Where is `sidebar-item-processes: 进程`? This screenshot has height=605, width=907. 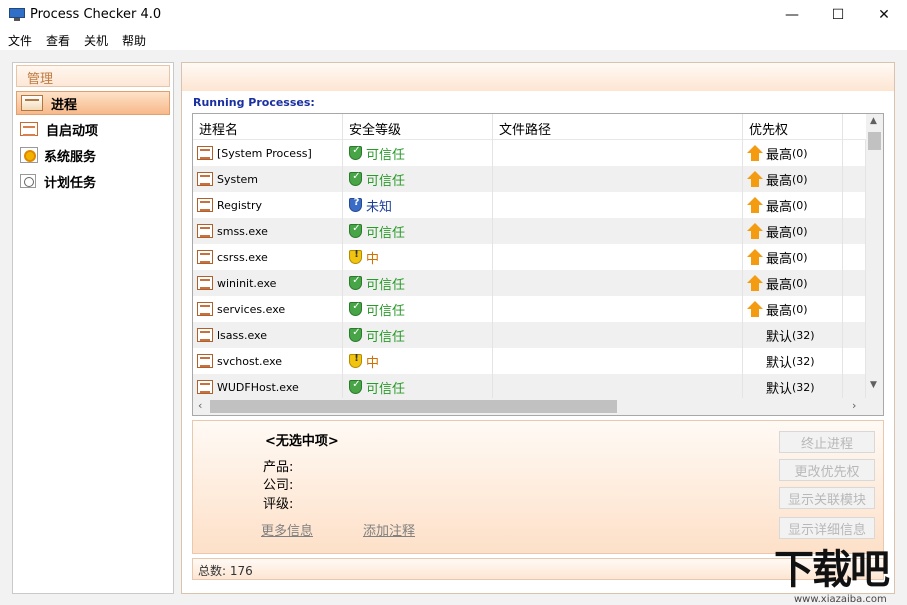
sidebar-item-processes: 进程 is located at coordinates (93, 103).